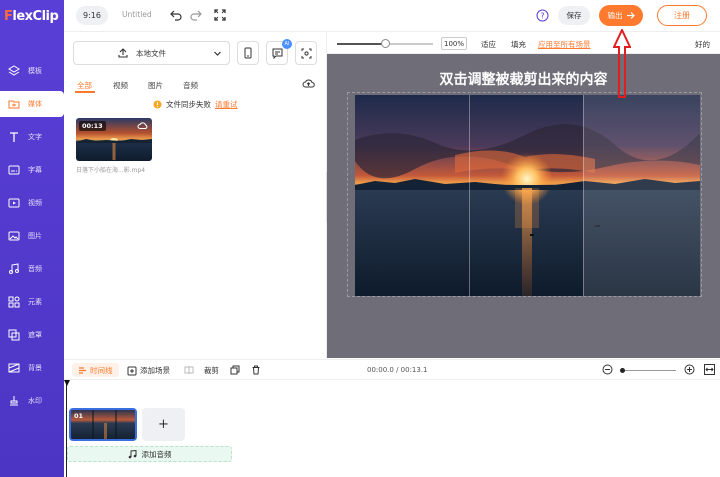 This screenshot has width=720, height=477. What do you see at coordinates (156, 454) in the screenshot?
I see `add-audio-label: 添加音频` at bounding box center [156, 454].